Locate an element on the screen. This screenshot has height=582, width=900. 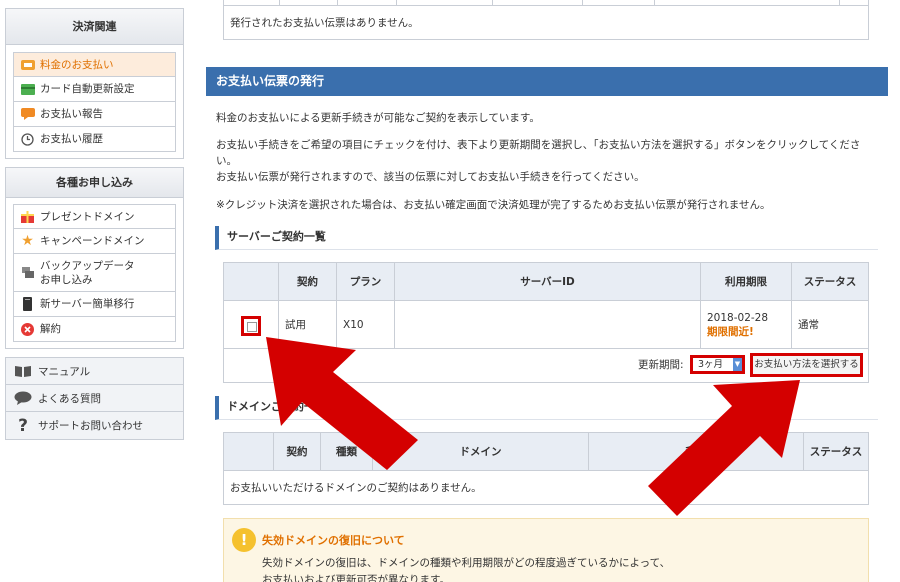
no-domains-message: お支払いいただけるドメインのご契約はありません。 is located at coordinates (546, 487).